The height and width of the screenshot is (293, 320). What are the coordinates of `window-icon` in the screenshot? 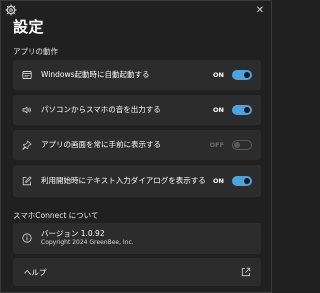 It's located at (27, 75).